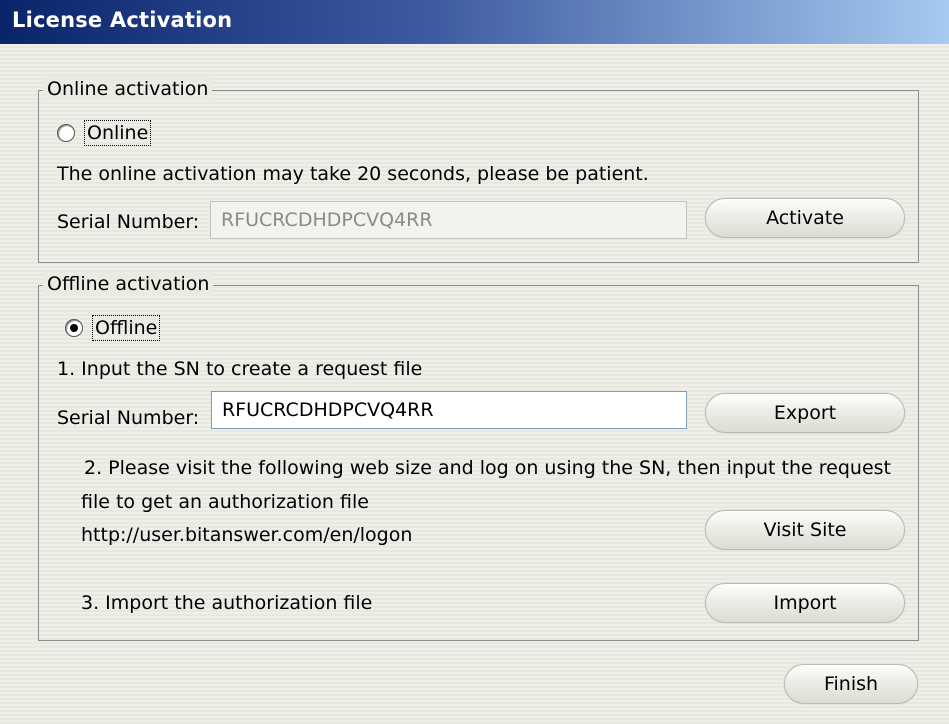 This screenshot has width=949, height=724. Describe the element at coordinates (225, 502) in the screenshot. I see `offline-step2-line2: file to get an authorization file` at that location.